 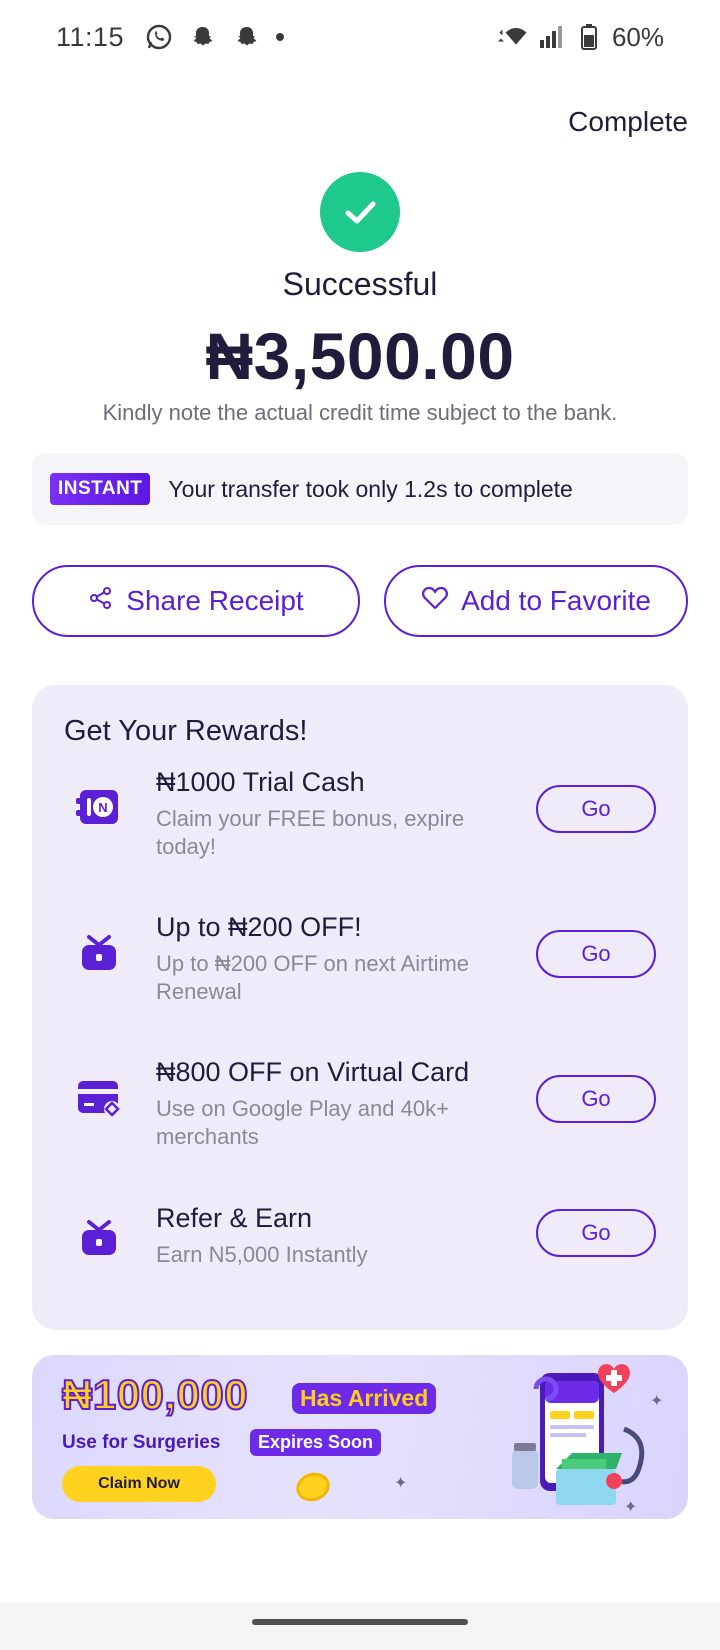 I want to click on battery-percent: 60%, so click(x=637, y=36).